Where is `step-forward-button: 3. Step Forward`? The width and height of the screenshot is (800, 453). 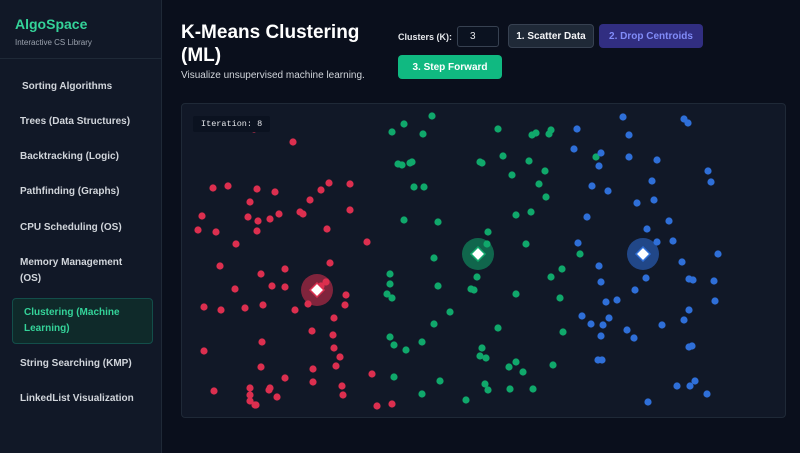 step-forward-button: 3. Step Forward is located at coordinates (450, 67).